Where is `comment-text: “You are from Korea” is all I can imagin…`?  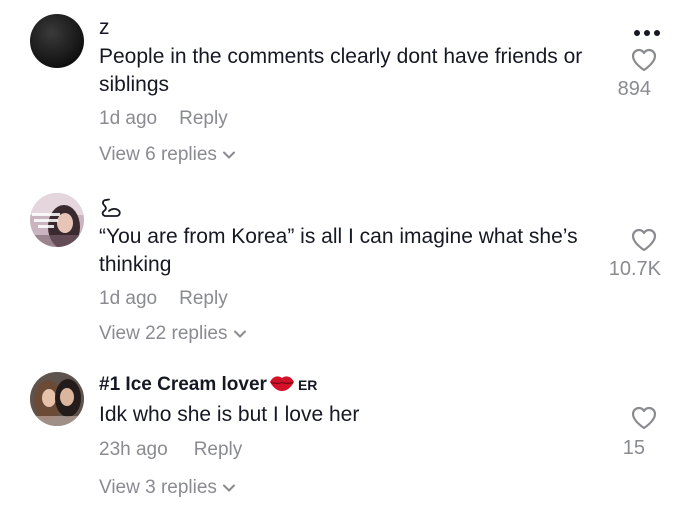 comment-text: “You are from Korea” is all I can imagin… is located at coordinates (338, 250).